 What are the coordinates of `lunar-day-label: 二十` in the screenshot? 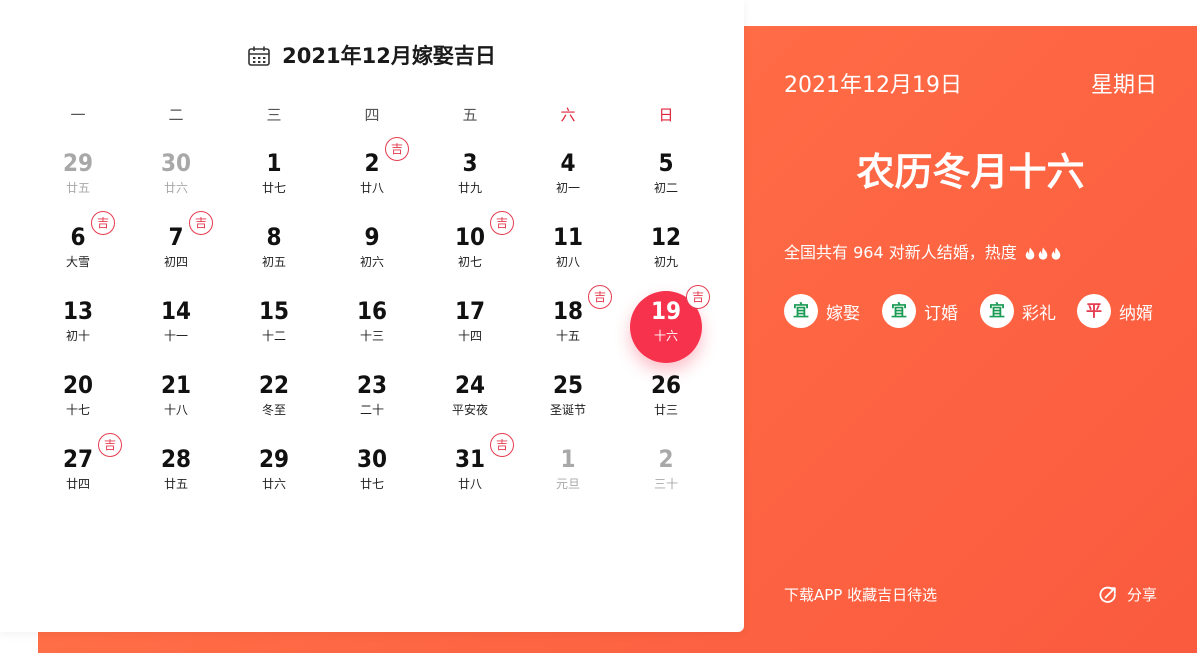 It's located at (371, 410).